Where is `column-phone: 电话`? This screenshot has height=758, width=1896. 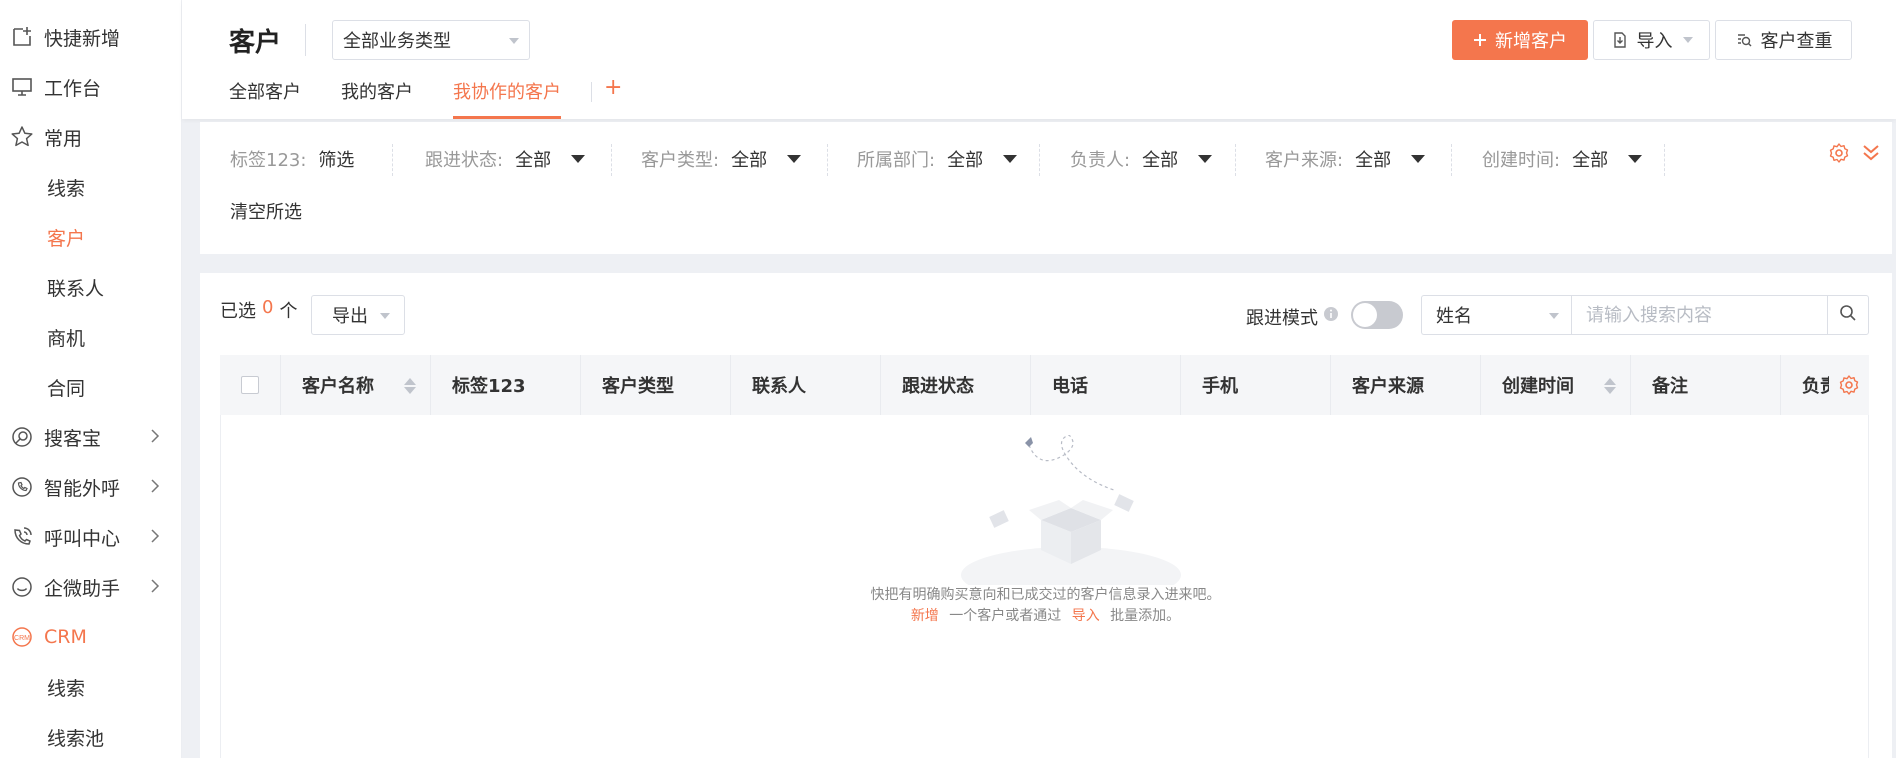
column-phone: 电话 is located at coordinates (1070, 386).